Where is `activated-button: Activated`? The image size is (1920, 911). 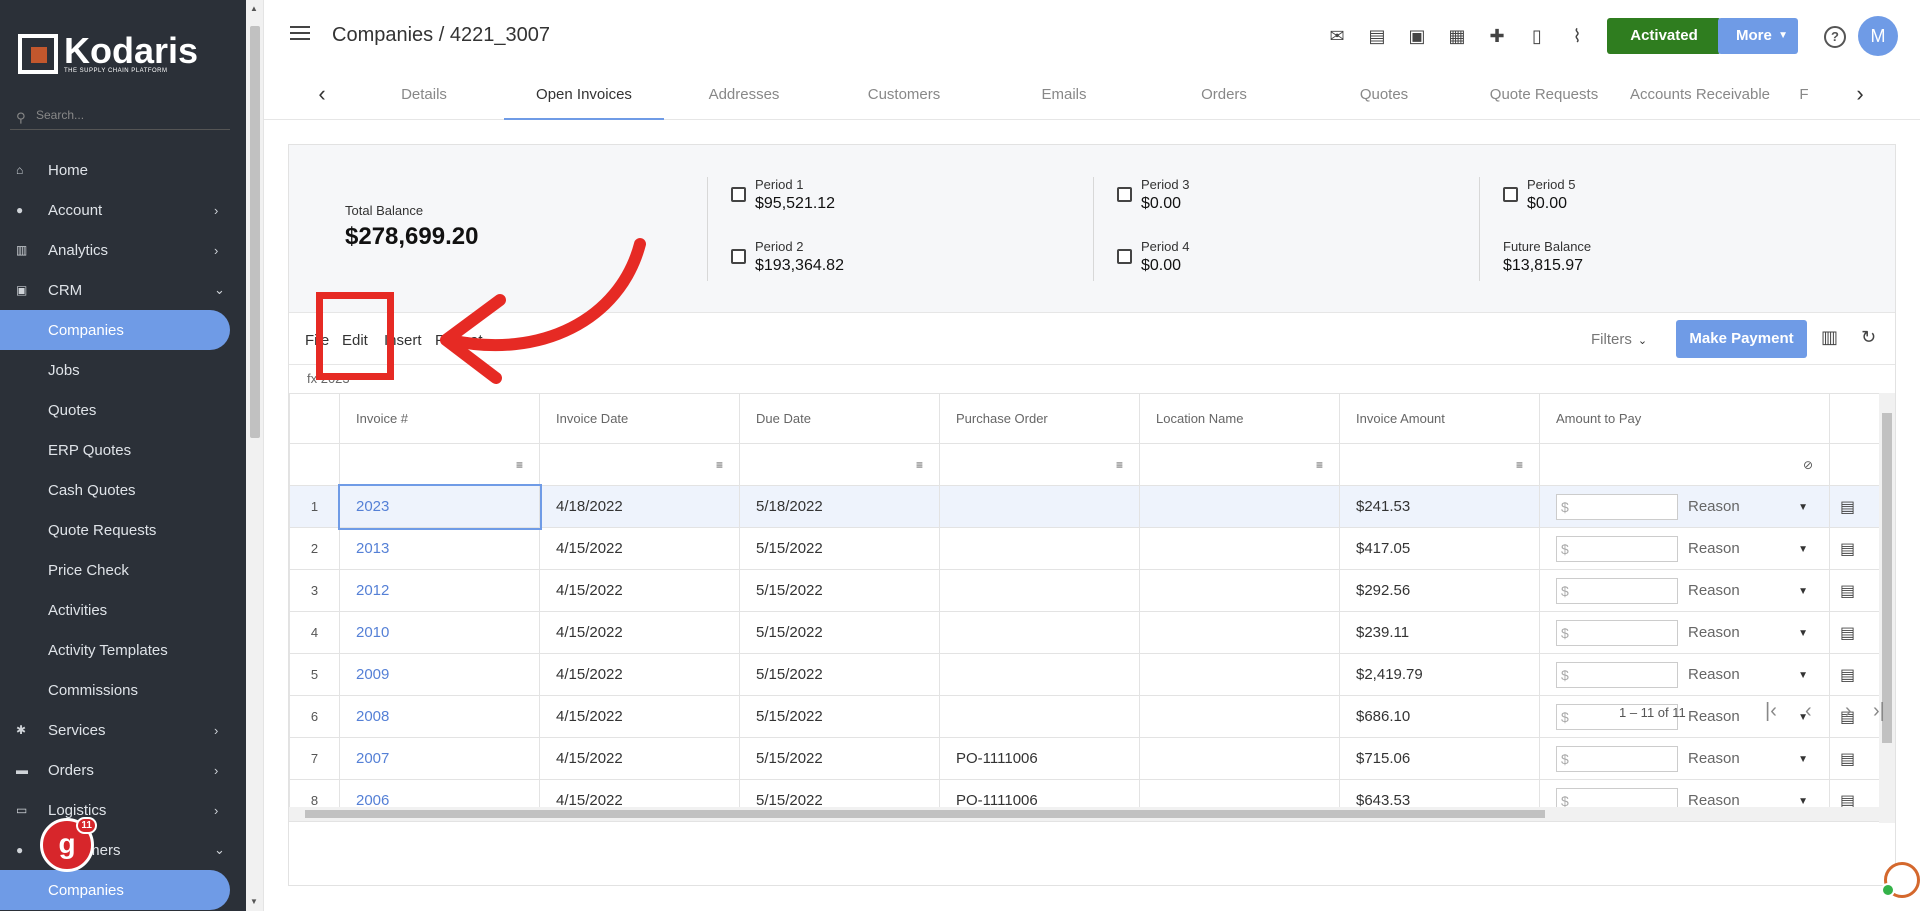
activated-button: Activated is located at coordinates (1664, 36).